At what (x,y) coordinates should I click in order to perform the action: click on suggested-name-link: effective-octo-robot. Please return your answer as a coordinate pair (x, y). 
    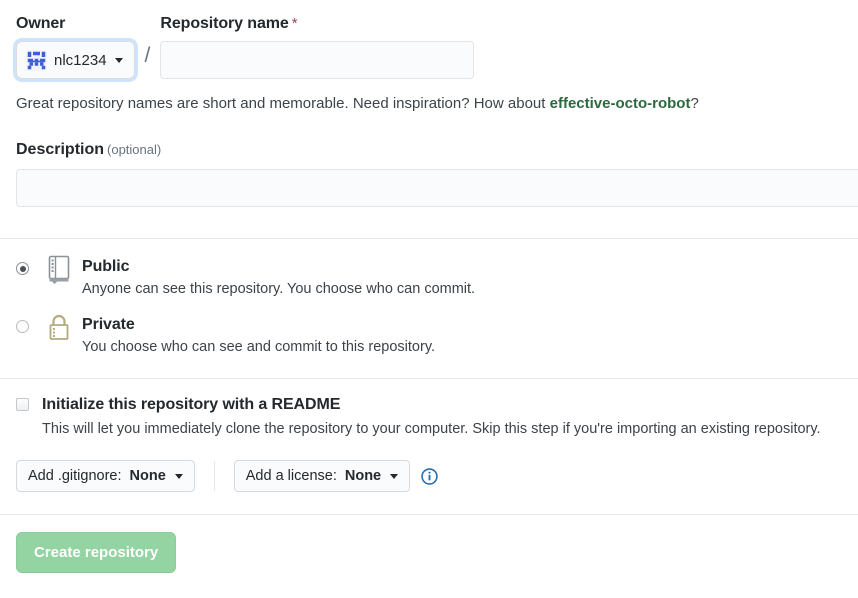
    Looking at the image, I should click on (620, 103).